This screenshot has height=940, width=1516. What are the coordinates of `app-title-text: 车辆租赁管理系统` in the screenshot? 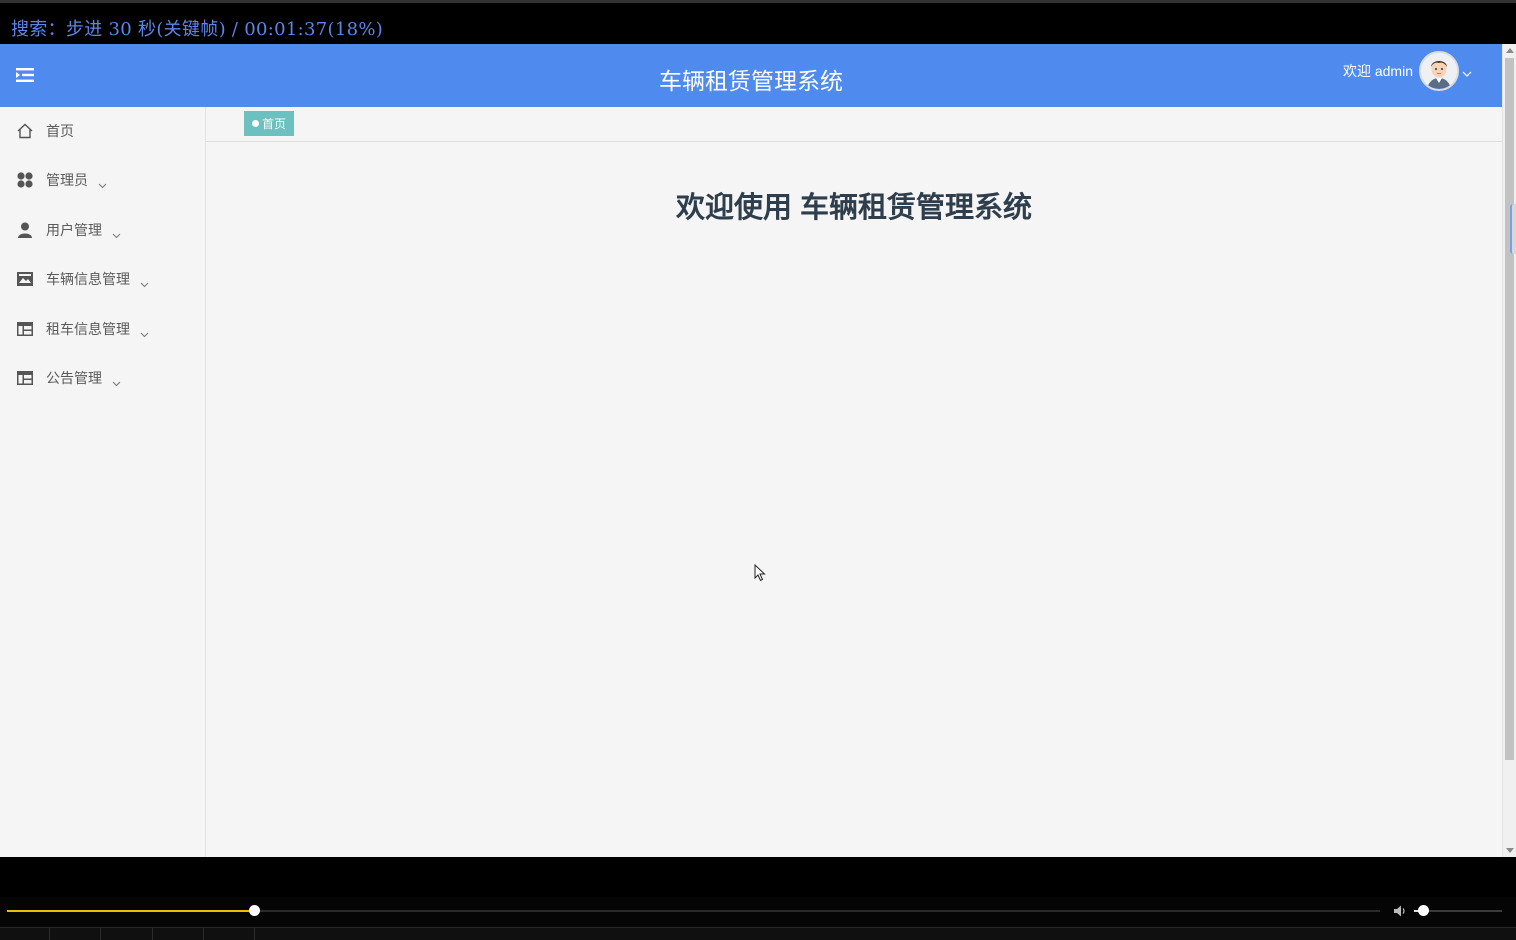 It's located at (751, 81).